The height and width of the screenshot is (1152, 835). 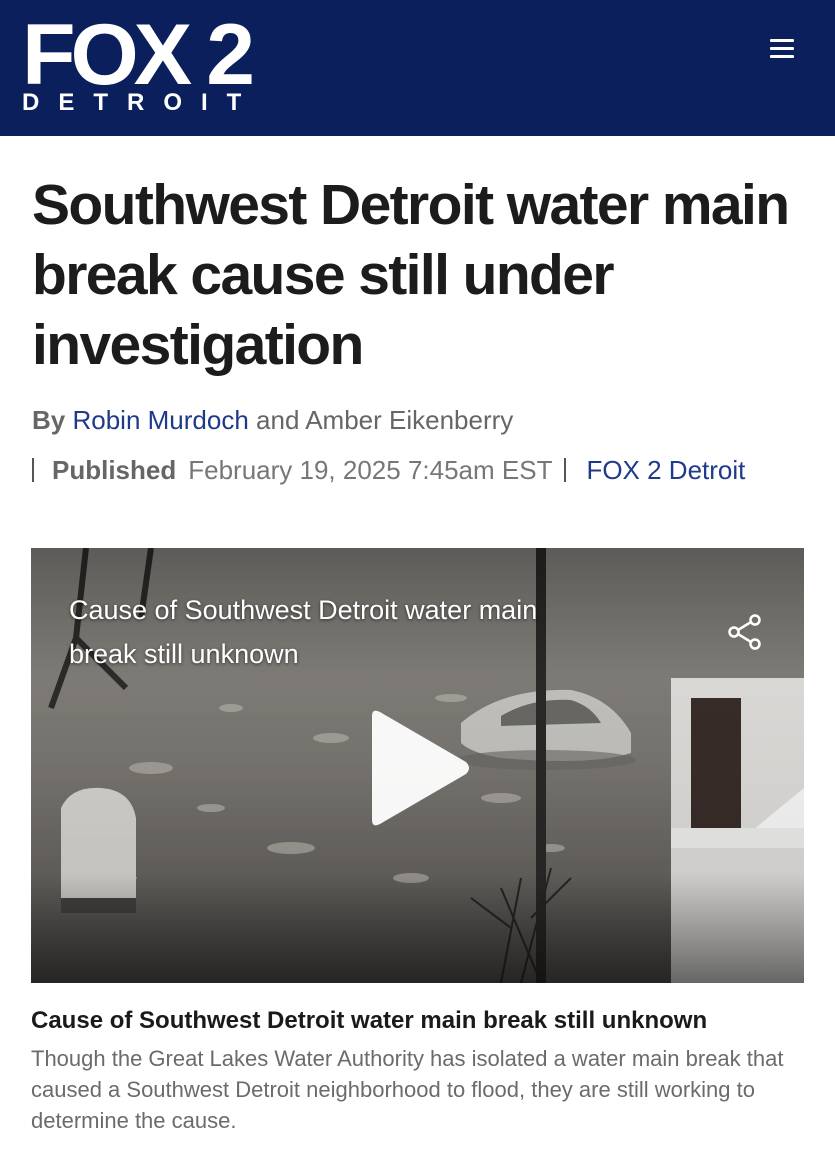 What do you see at coordinates (665, 470) in the screenshot?
I see `source-link: FOX 2 Detroit` at bounding box center [665, 470].